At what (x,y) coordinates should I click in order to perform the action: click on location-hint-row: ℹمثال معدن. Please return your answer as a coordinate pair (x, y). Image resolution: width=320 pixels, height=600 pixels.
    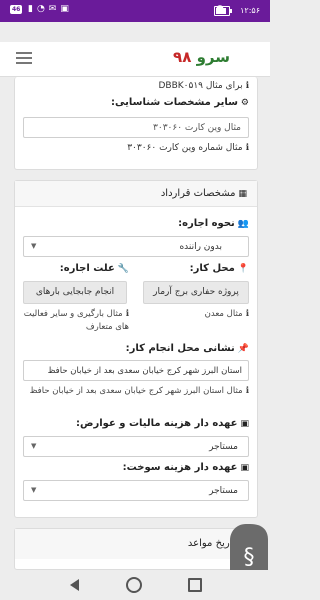
    Looking at the image, I should click on (197, 314).